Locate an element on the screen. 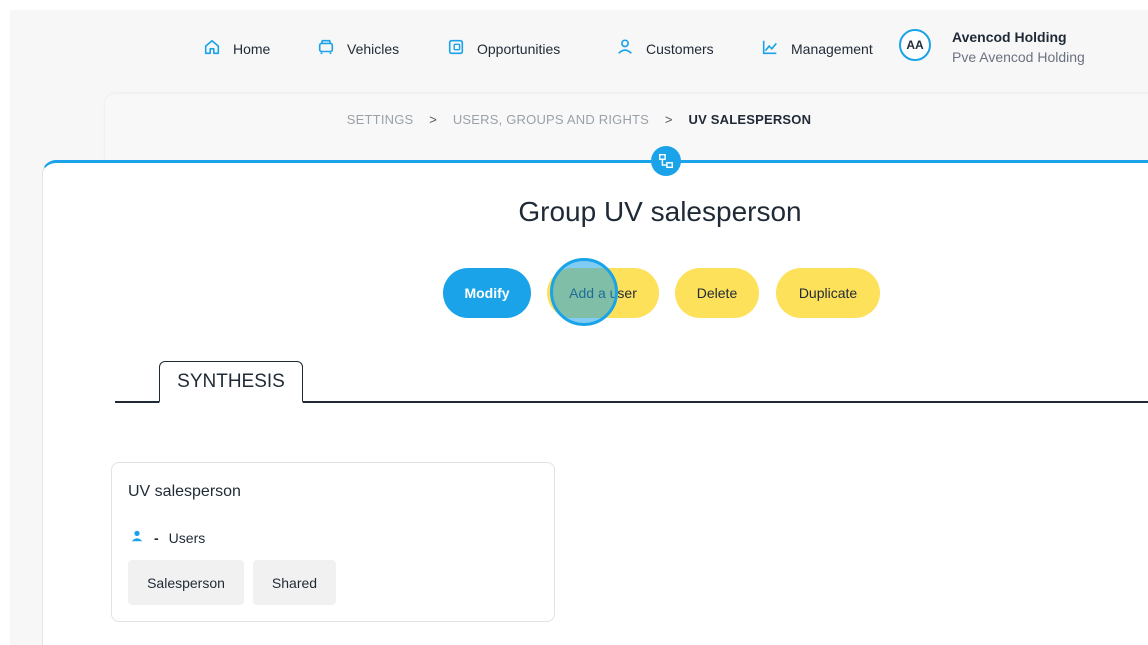  delete-button: Delete is located at coordinates (717, 293).